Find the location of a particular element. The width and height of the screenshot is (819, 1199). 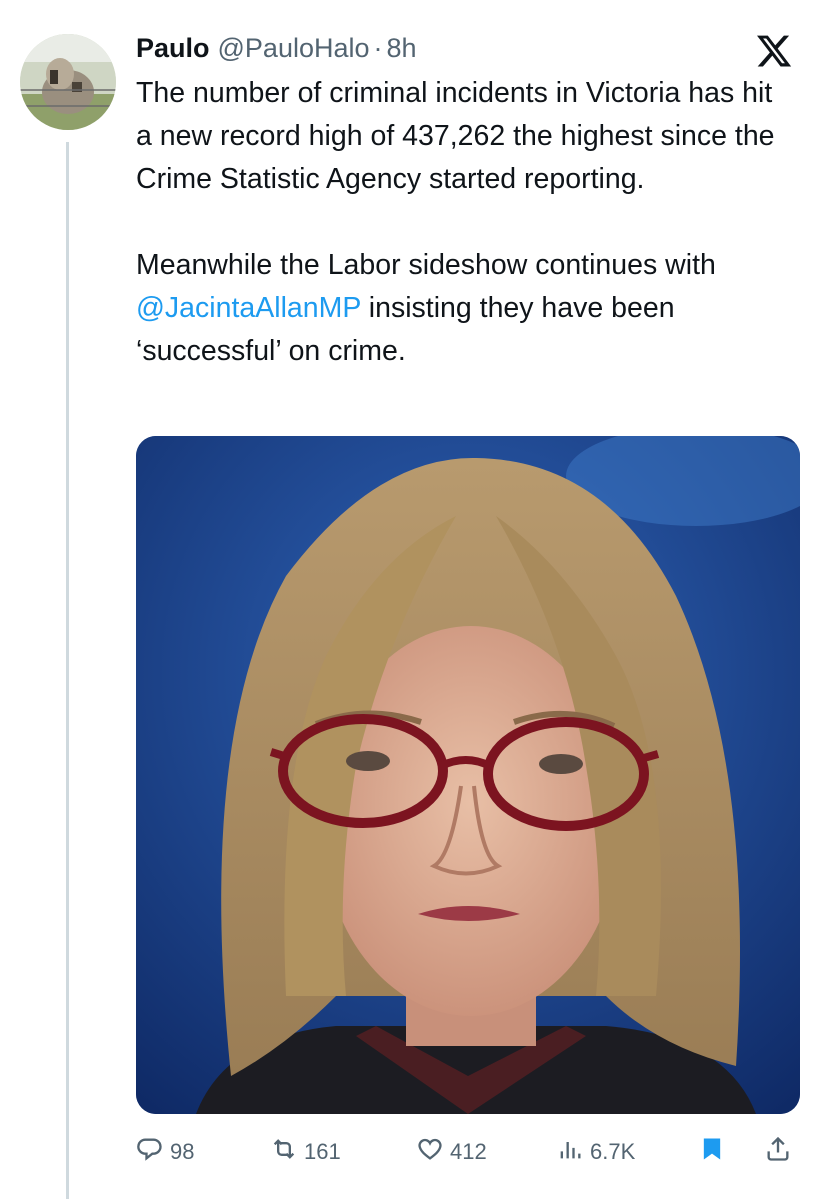

bookmark-icon is located at coordinates (712, 1152).